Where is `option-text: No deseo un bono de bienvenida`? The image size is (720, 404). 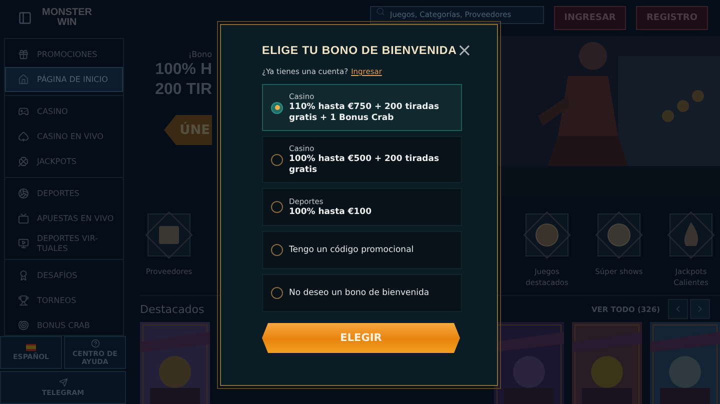
option-text: No deseo un bono de bienvenida is located at coordinates (359, 293).